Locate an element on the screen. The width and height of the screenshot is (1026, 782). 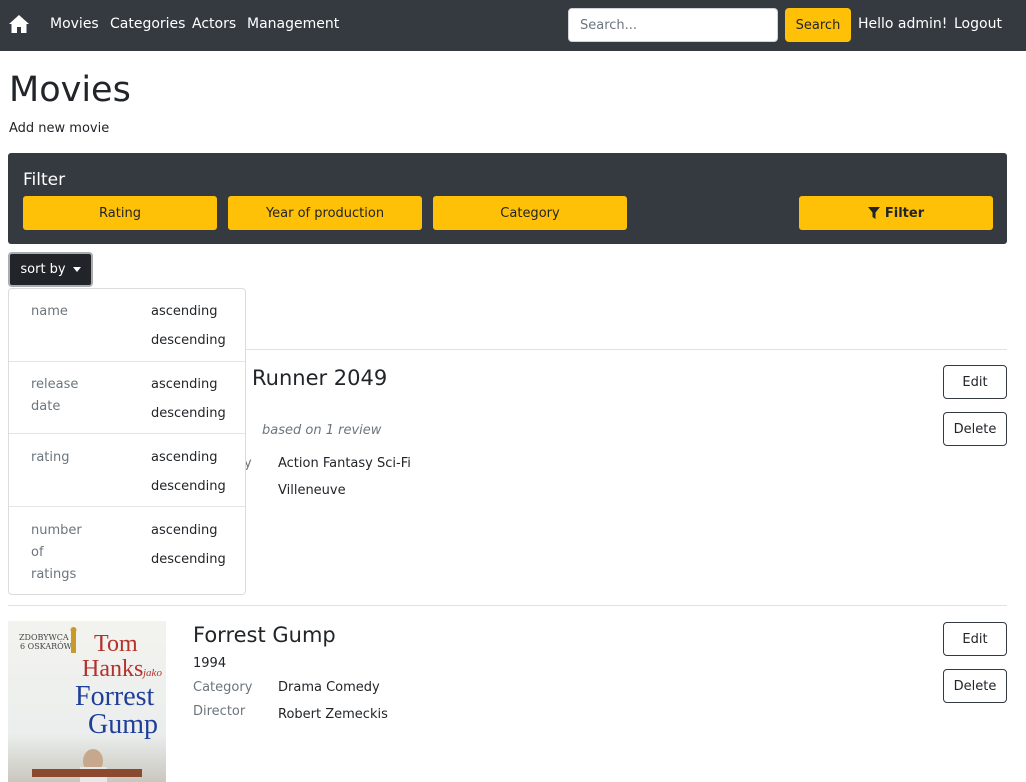
sort-name-ascending: ascending is located at coordinates (184, 311).